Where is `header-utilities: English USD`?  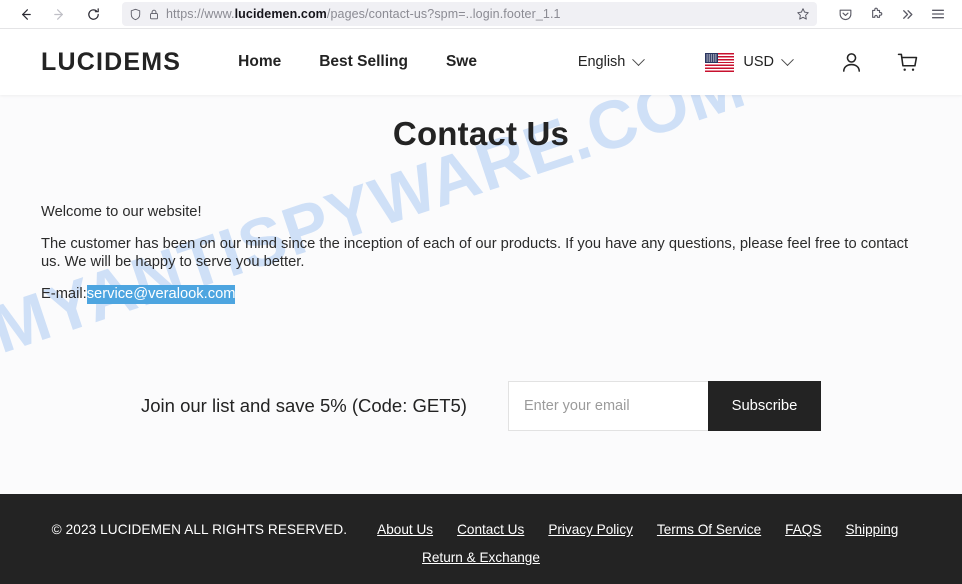
header-utilities: English USD is located at coordinates (750, 62).